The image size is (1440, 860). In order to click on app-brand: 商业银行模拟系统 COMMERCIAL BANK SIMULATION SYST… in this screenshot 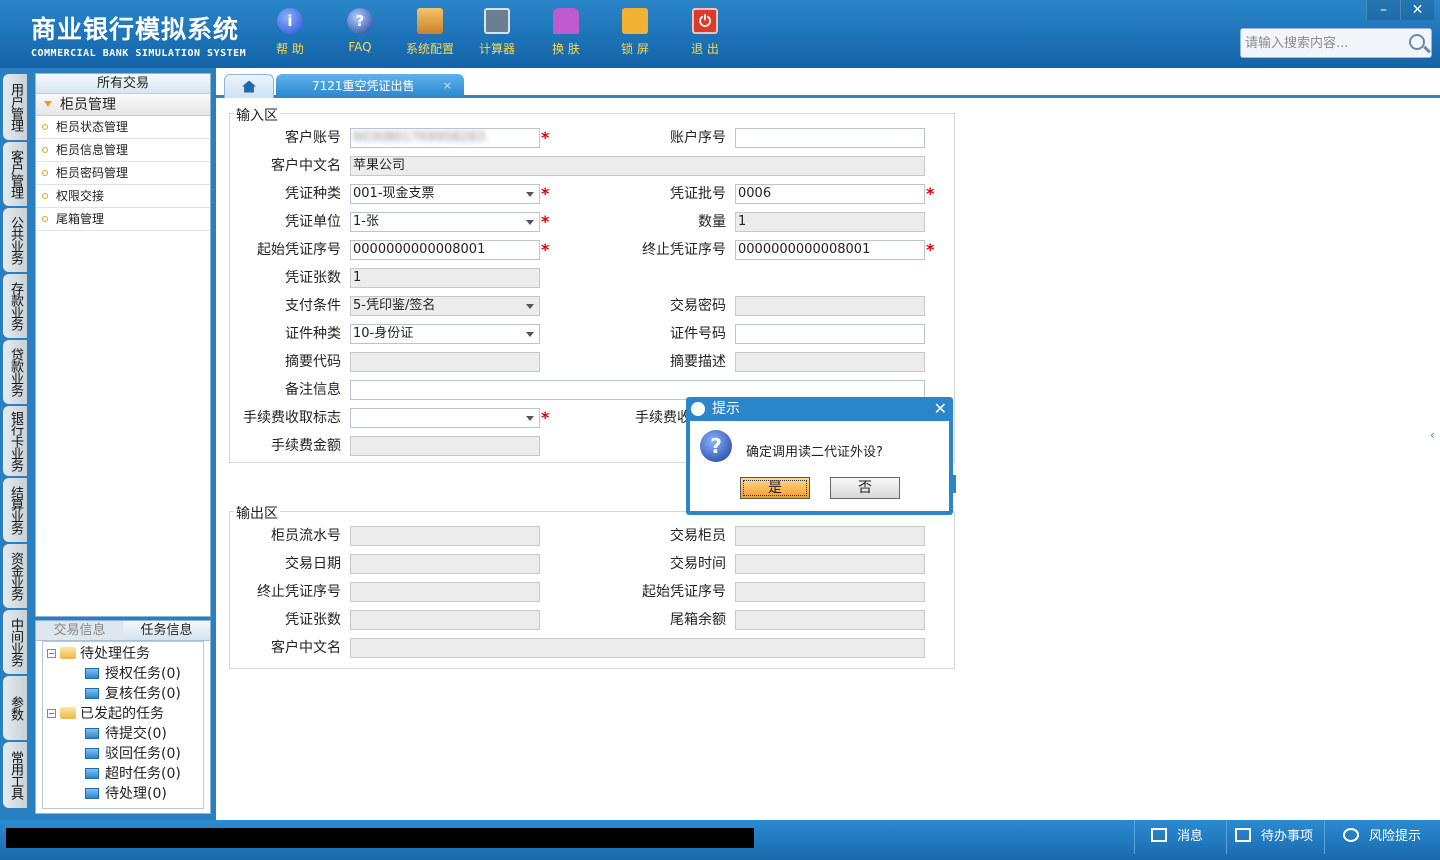, I will do `click(138, 34)`.